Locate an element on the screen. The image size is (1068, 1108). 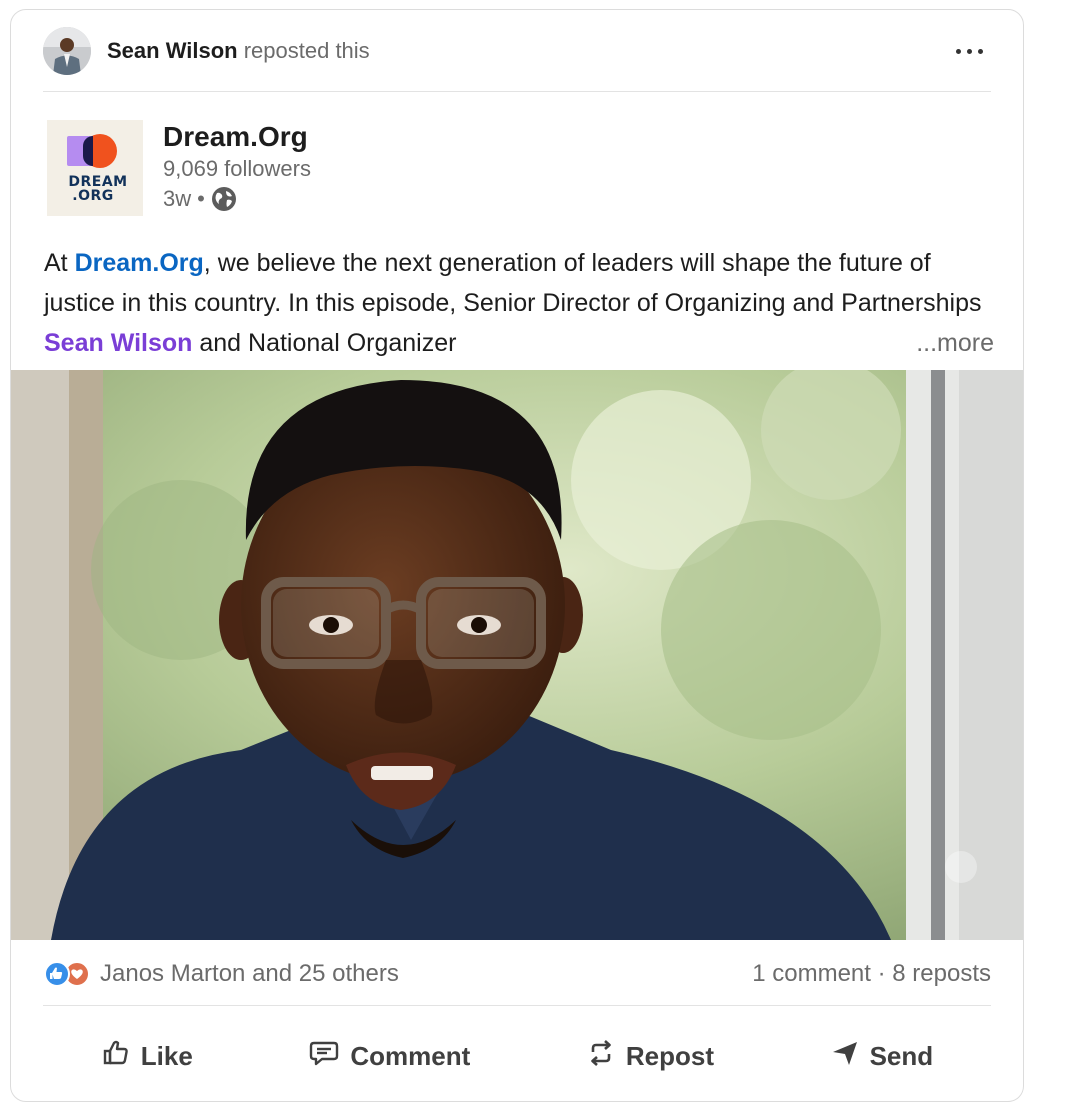
author-name: Dream.Org is located at coordinates (237, 137).